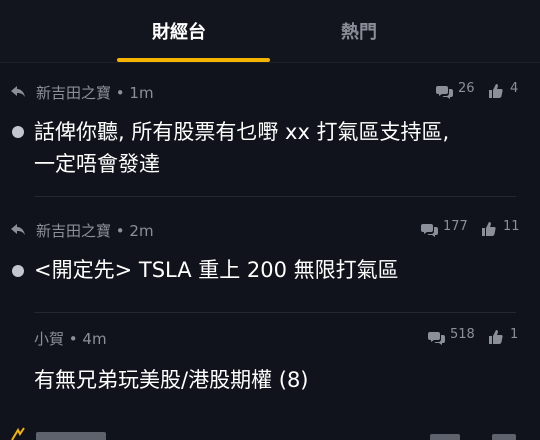  What do you see at coordinates (466, 88) in the screenshot?
I see `comment-count: 26` at bounding box center [466, 88].